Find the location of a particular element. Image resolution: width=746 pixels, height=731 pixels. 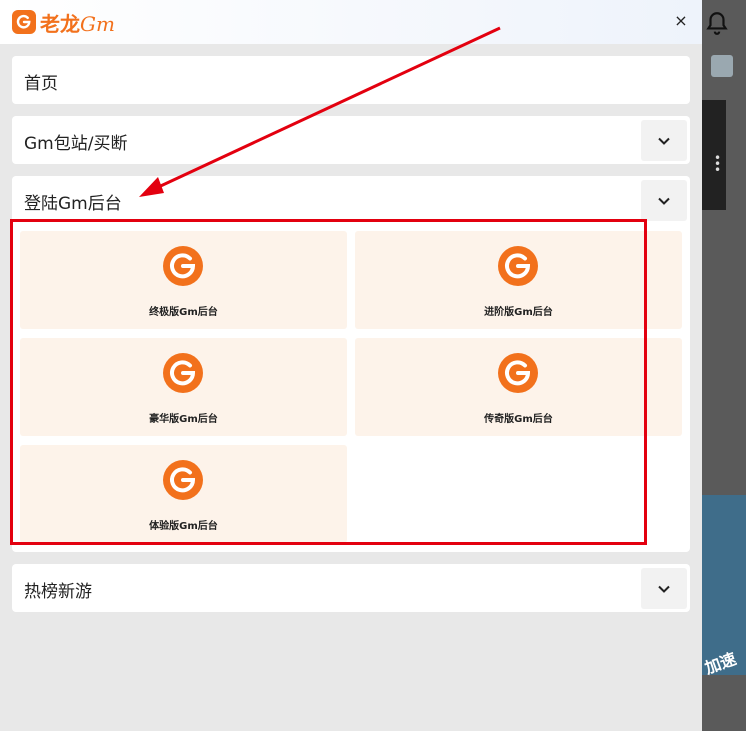

expand-buyout-button is located at coordinates (664, 140).